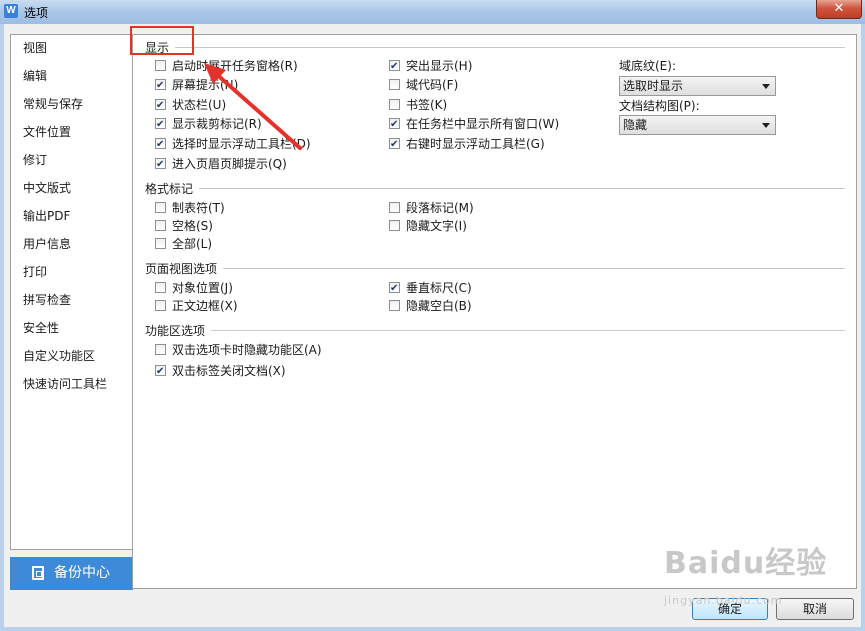 Image resolution: width=865 pixels, height=631 pixels. I want to click on annotation-arrow, so click(253, 106).